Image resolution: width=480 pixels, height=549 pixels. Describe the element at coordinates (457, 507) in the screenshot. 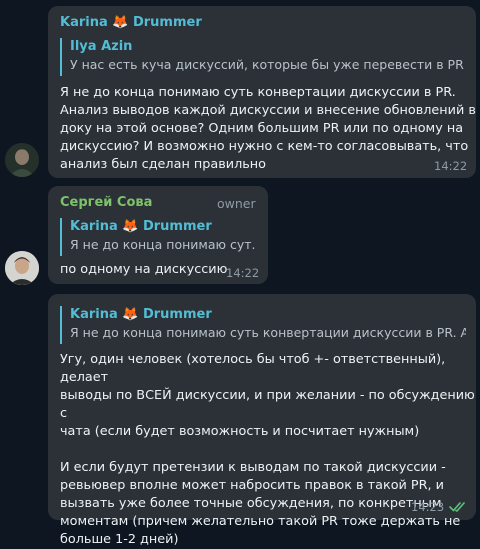

I see `double-check-icon` at that location.